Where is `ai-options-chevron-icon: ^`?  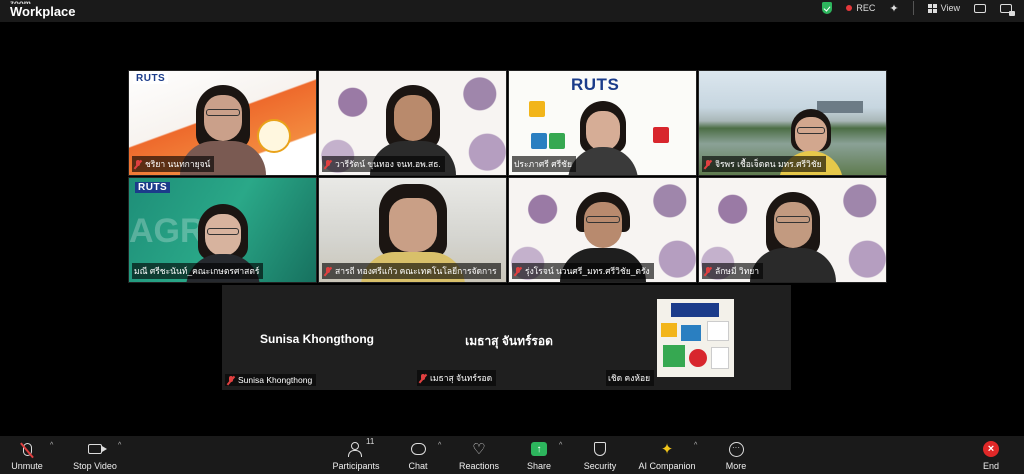
ai-options-chevron-icon: ^ is located at coordinates (695, 445).